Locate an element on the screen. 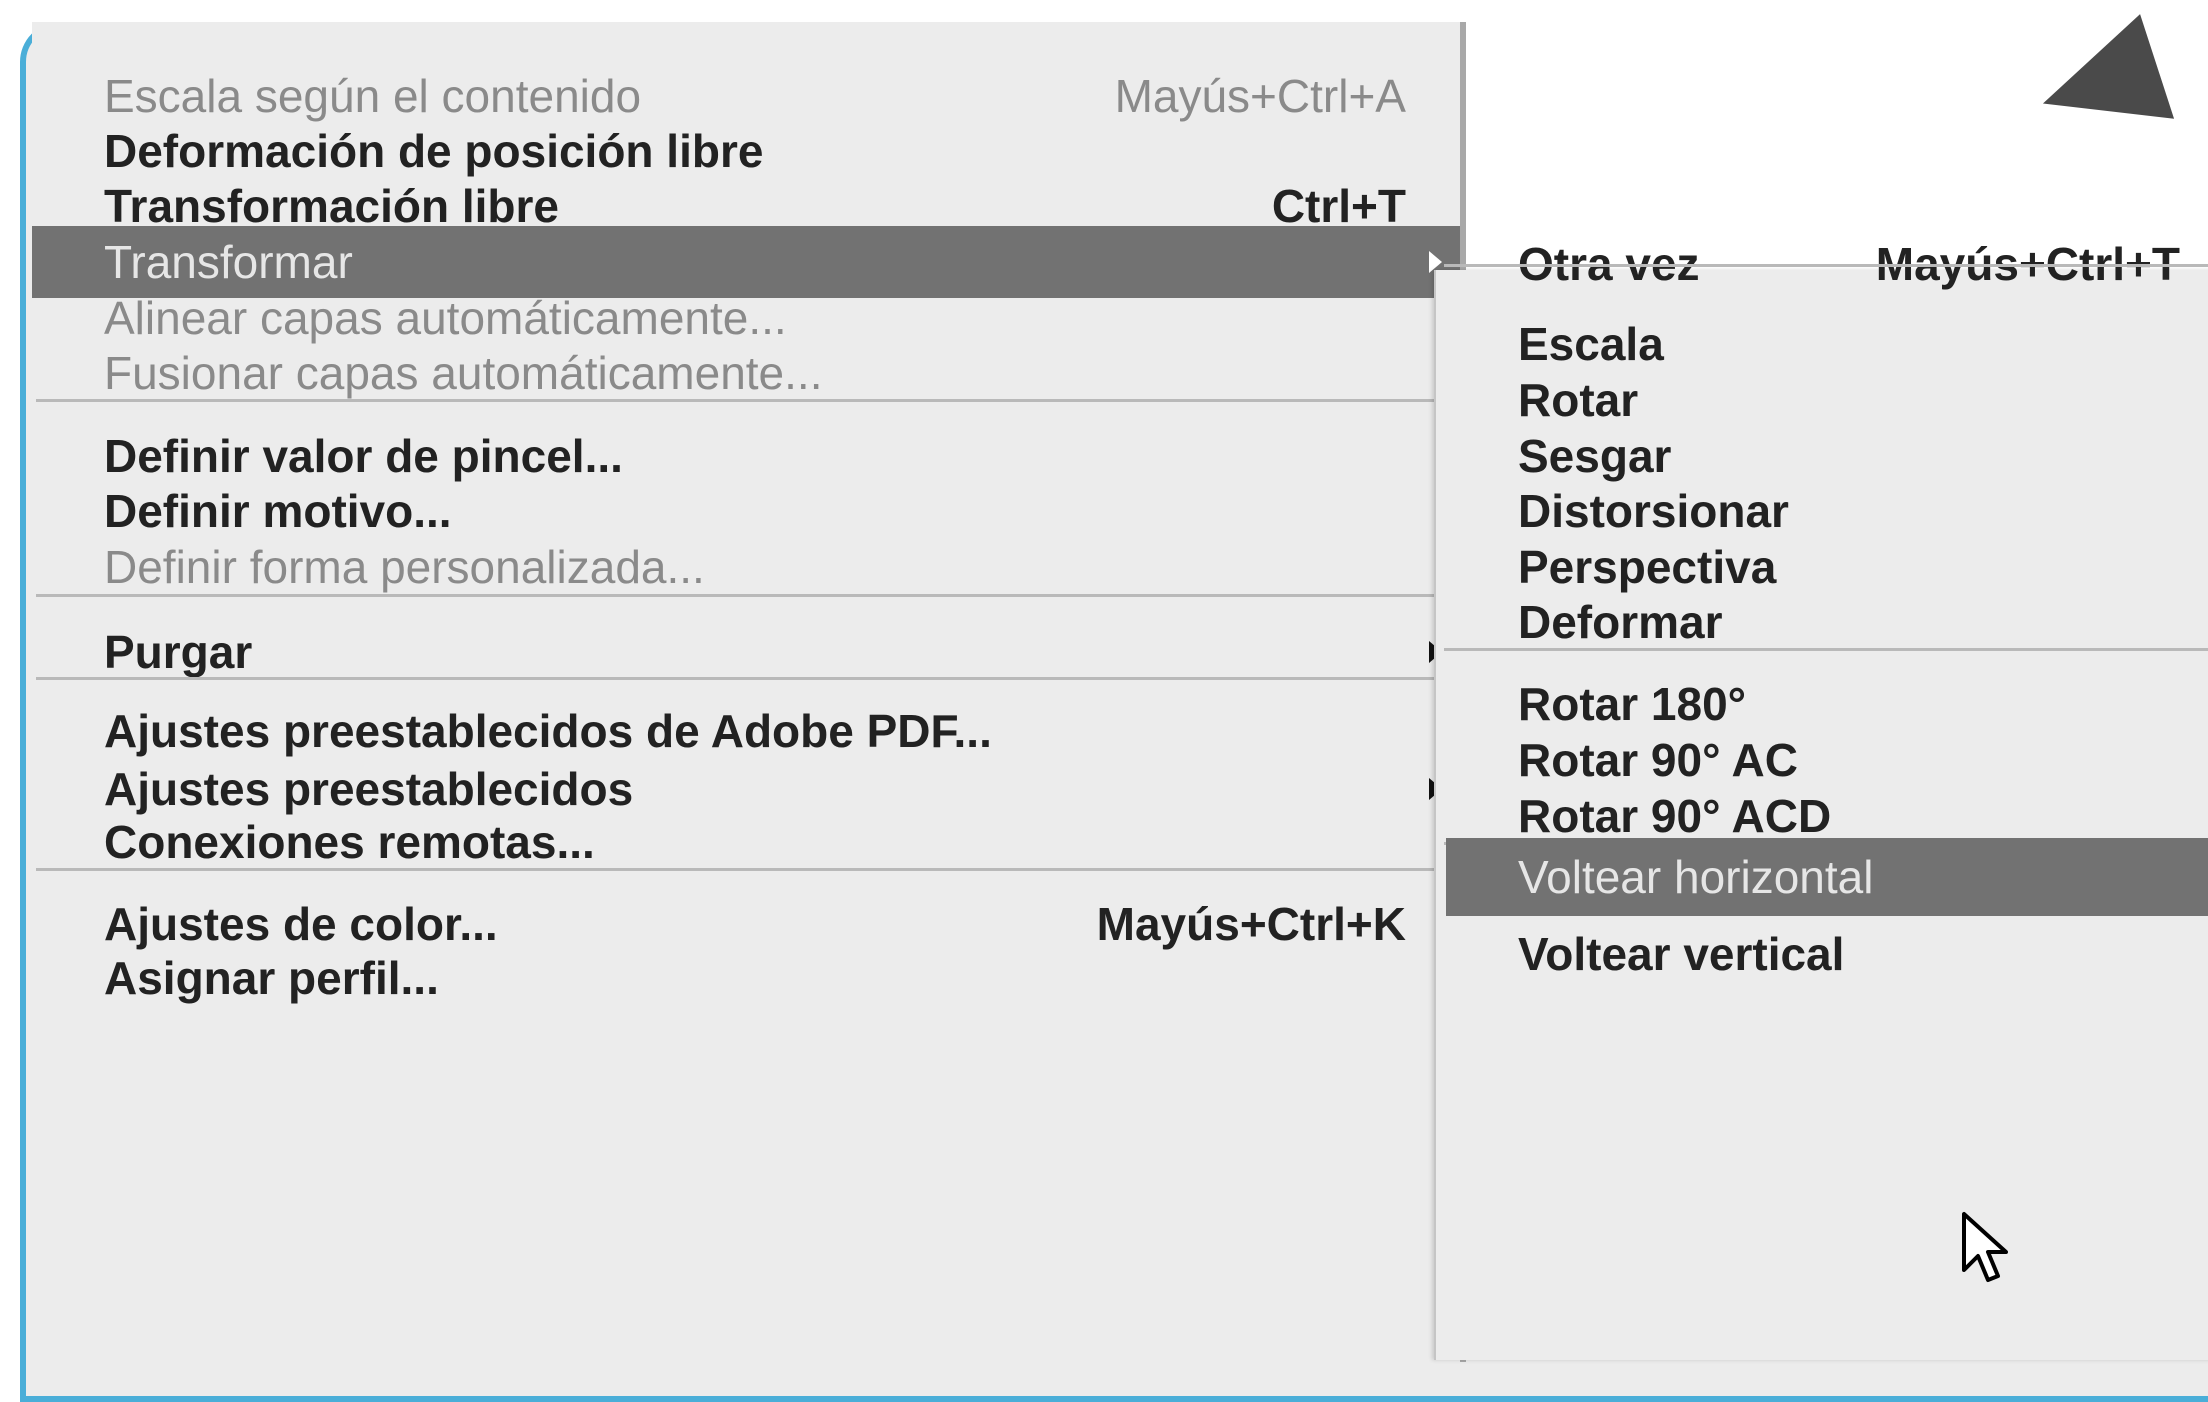 The image size is (2208, 1402). menu-item-purge: Purgar is located at coordinates (746, 652).